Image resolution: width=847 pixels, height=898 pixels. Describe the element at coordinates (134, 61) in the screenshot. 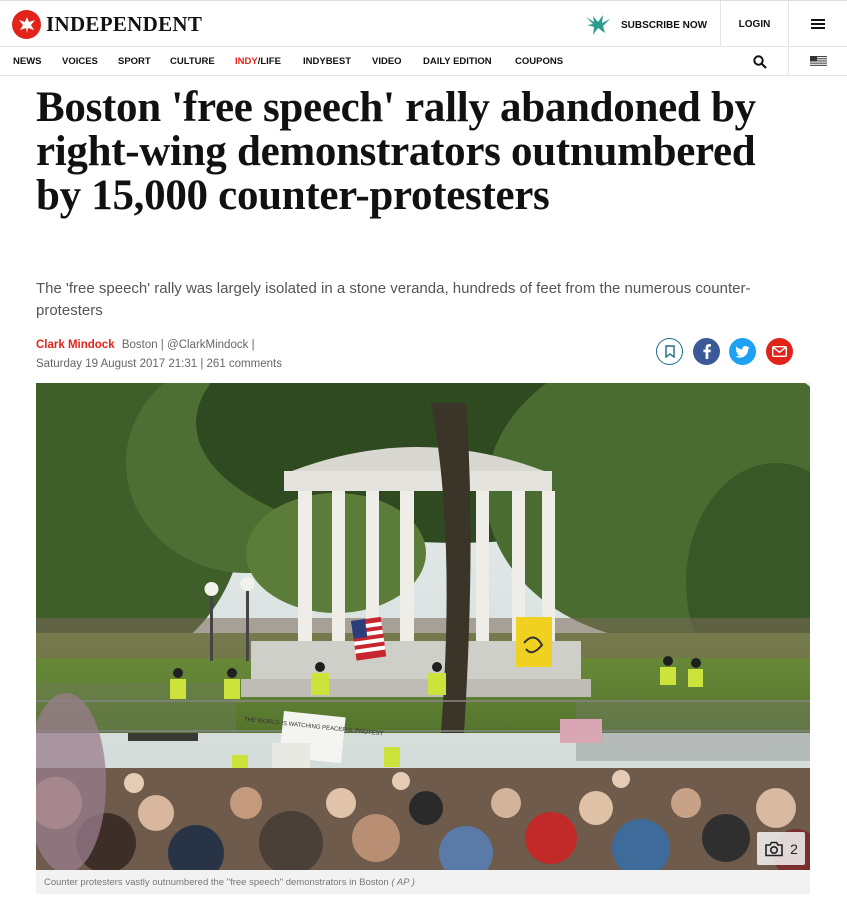

I see `nav-item-sport: SPORT` at that location.